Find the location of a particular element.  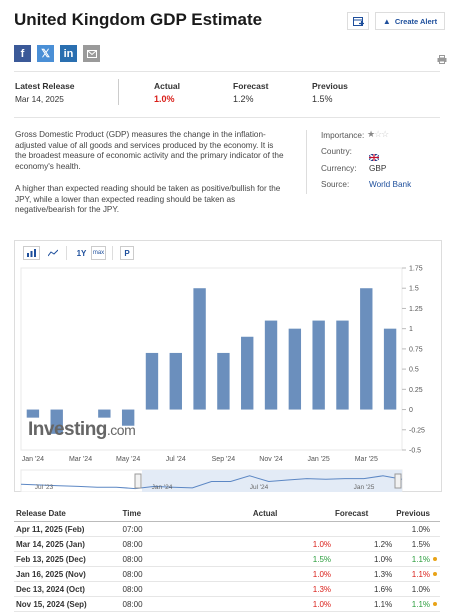

actual-cell: 1.5% is located at coordinates (291, 559).